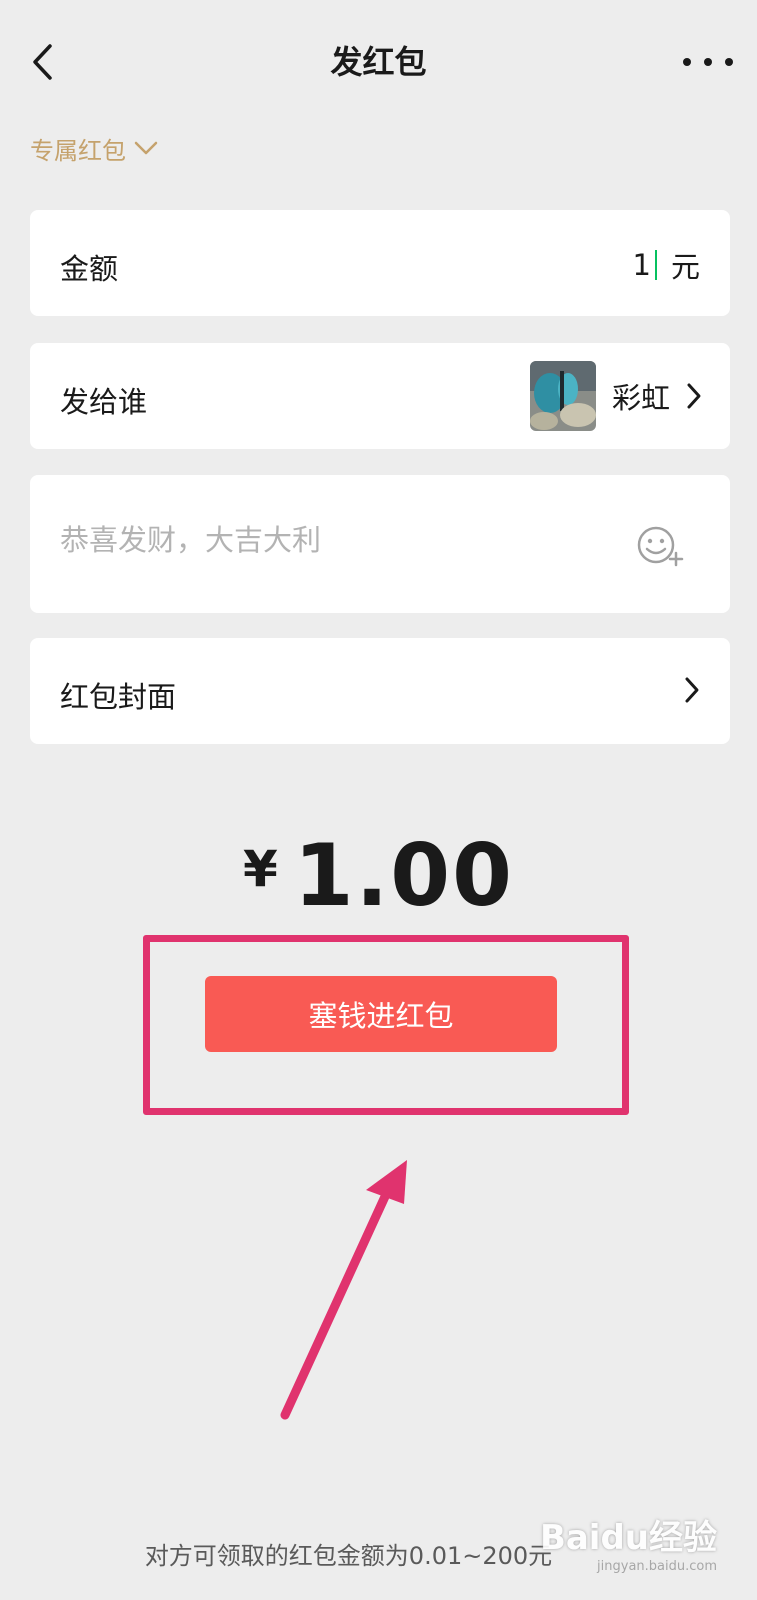  I want to click on amount-label: 金额, so click(89, 269).